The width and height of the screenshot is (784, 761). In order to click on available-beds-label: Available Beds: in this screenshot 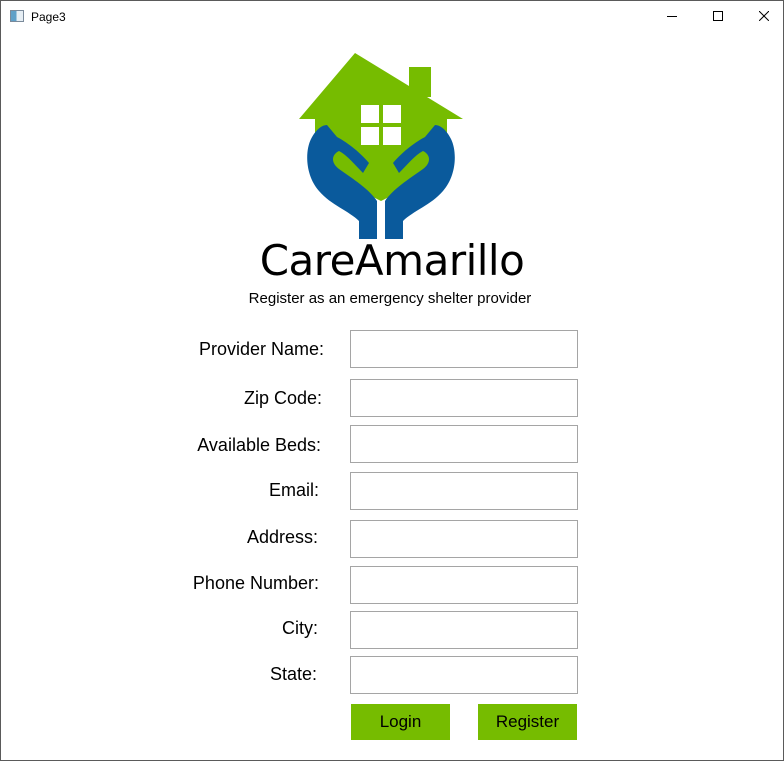, I will do `click(259, 445)`.